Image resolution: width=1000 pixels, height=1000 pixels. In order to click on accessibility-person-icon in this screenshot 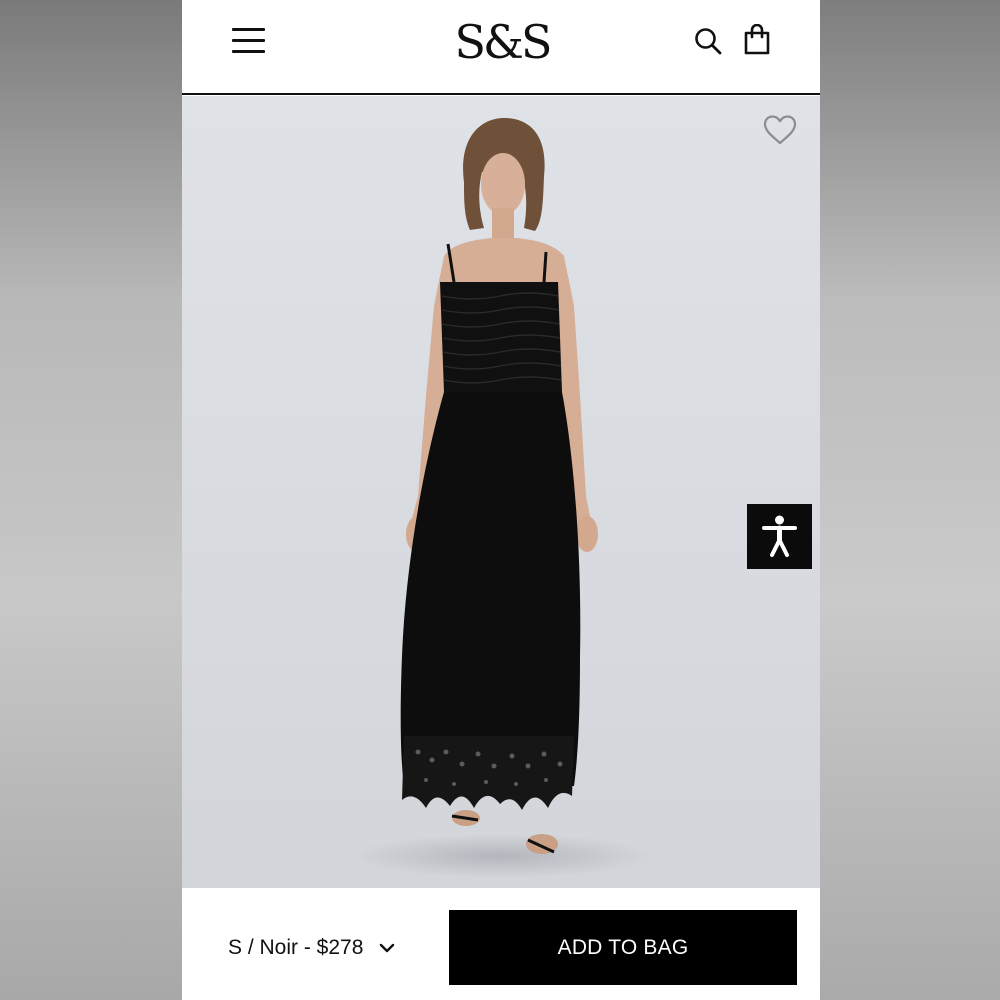, I will do `click(779, 536)`.